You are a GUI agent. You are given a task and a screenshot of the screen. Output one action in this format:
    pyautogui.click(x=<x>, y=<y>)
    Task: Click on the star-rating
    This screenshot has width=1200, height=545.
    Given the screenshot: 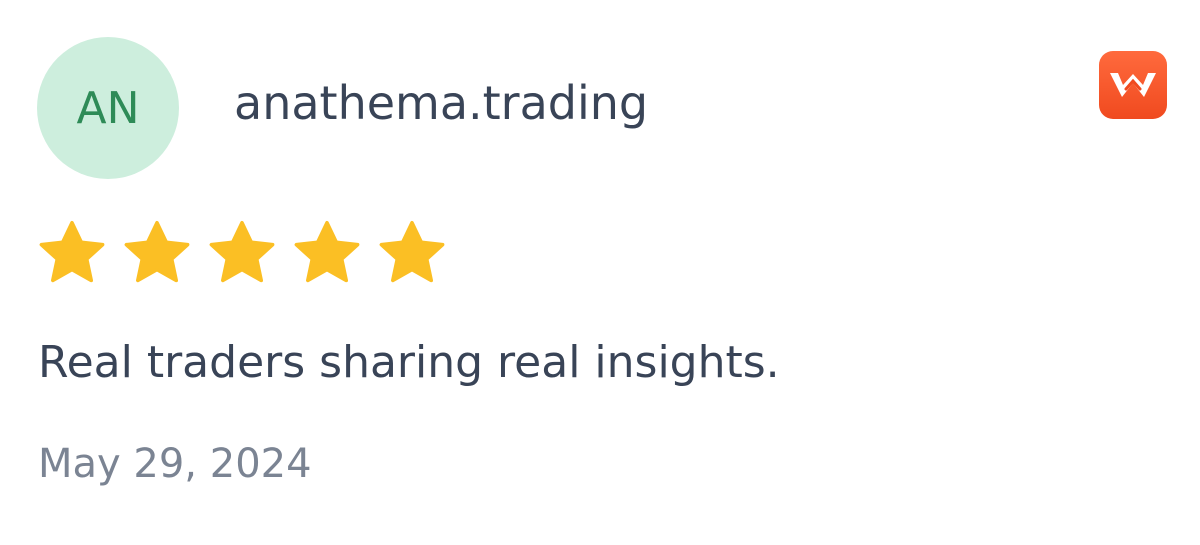 What is the action you would take?
    pyautogui.click(x=248, y=254)
    